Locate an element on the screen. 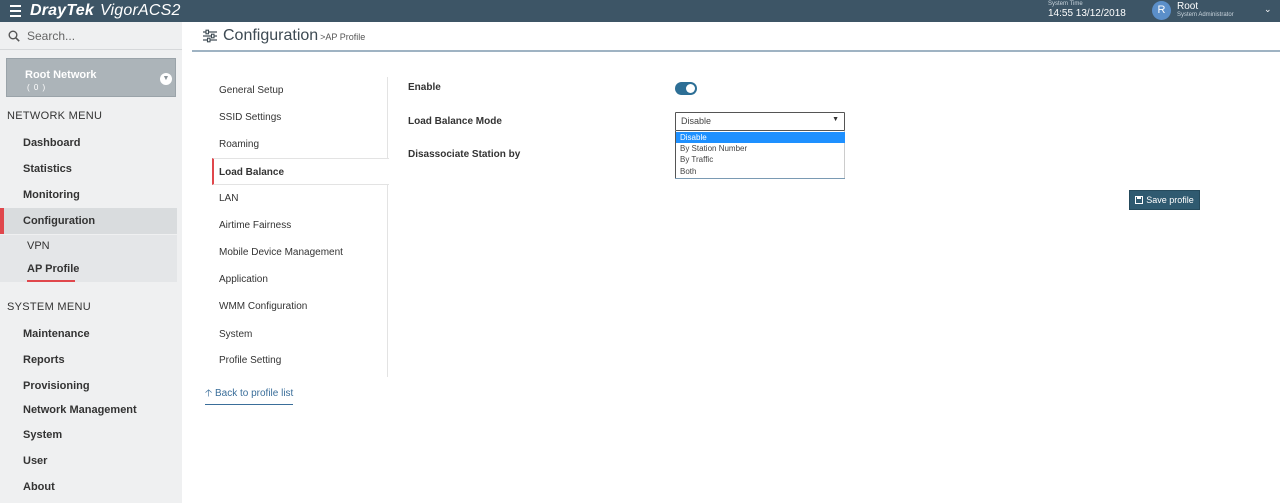  load-balance-mode-select: Disable ▼ is located at coordinates (760, 121).